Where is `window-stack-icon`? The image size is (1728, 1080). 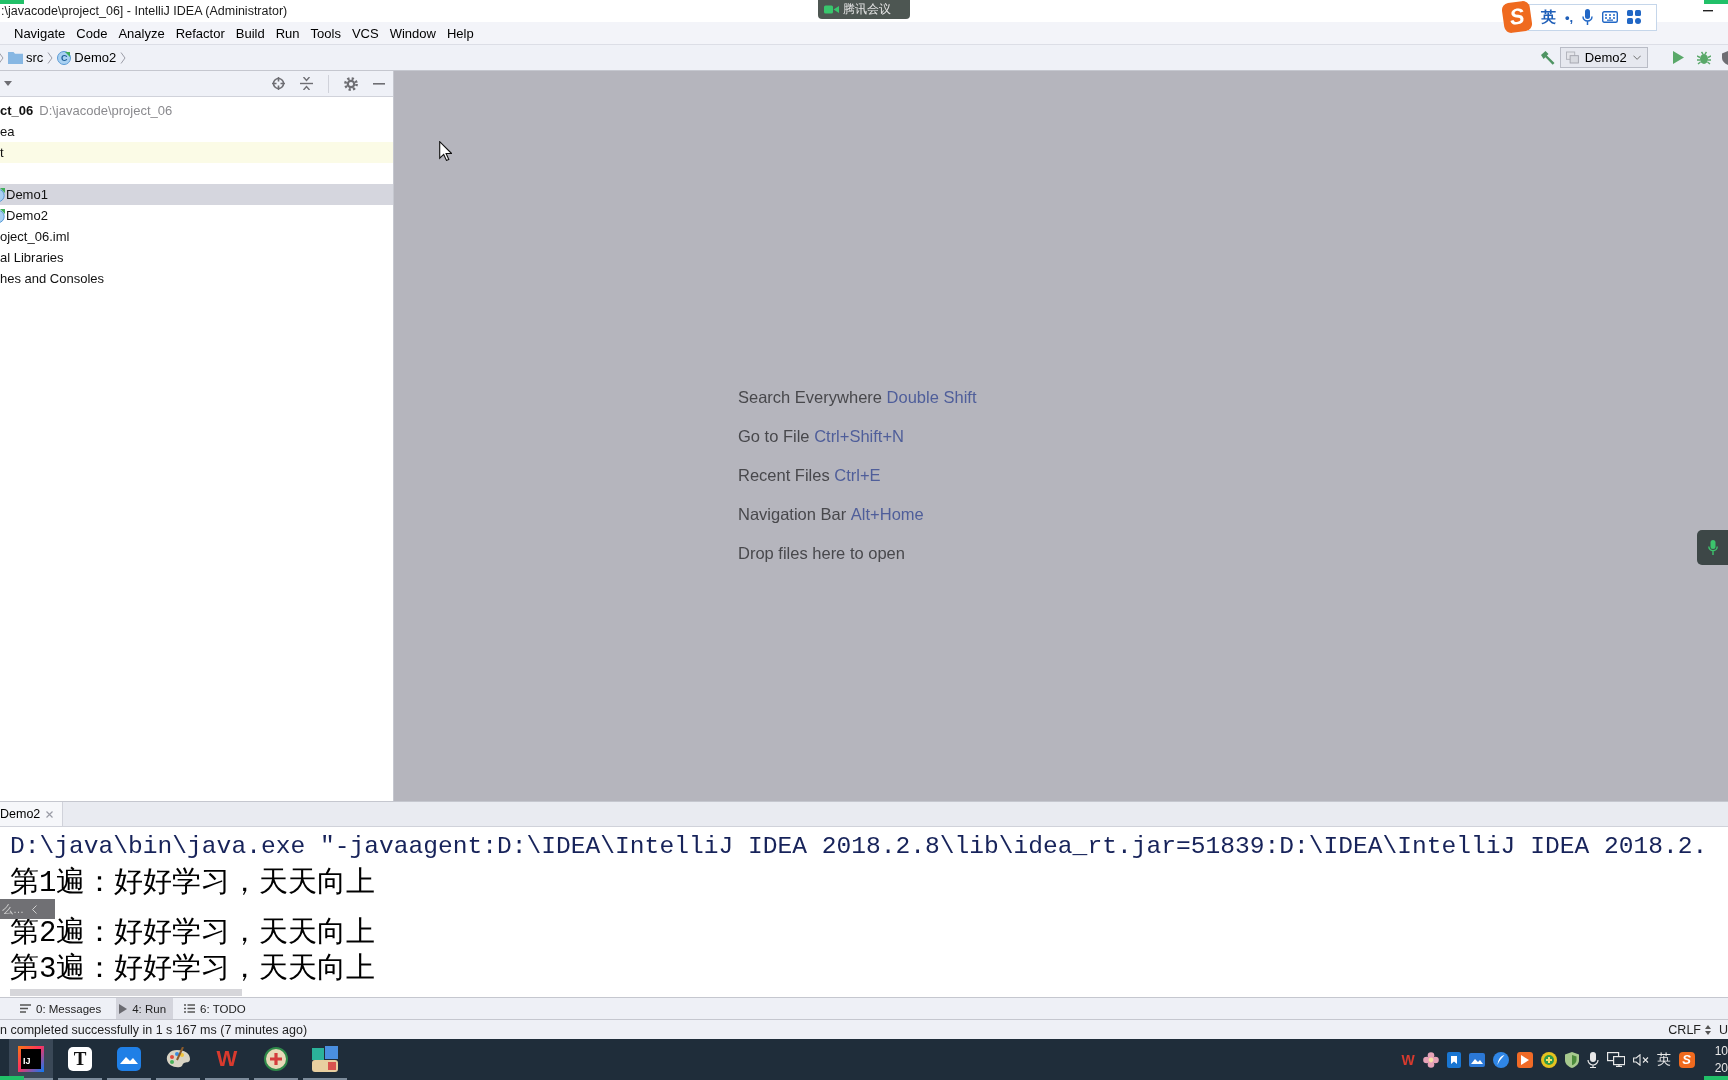
window-stack-icon is located at coordinates (1572, 57).